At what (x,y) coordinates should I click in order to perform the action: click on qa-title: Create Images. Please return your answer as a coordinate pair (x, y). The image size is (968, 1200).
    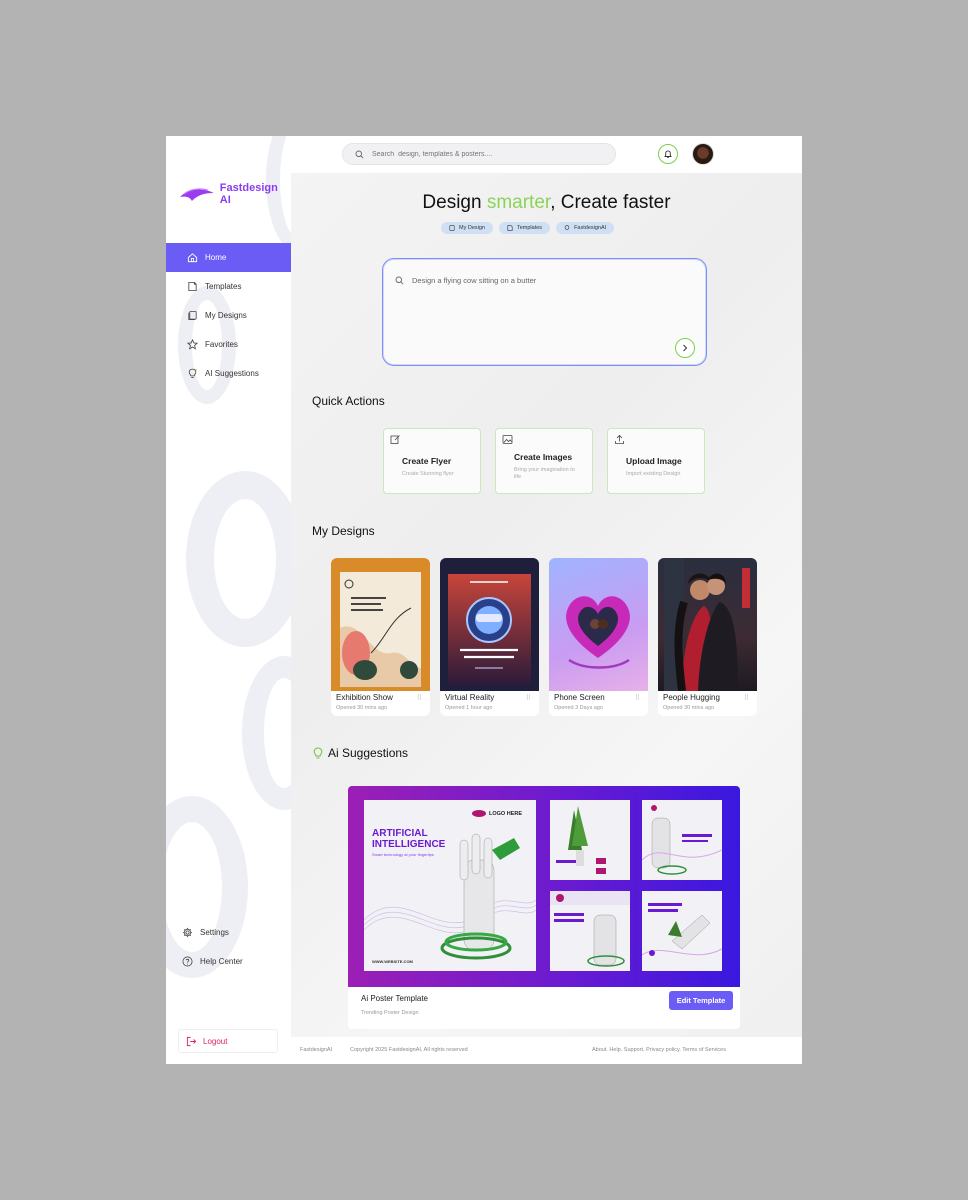
    Looking at the image, I should click on (543, 457).